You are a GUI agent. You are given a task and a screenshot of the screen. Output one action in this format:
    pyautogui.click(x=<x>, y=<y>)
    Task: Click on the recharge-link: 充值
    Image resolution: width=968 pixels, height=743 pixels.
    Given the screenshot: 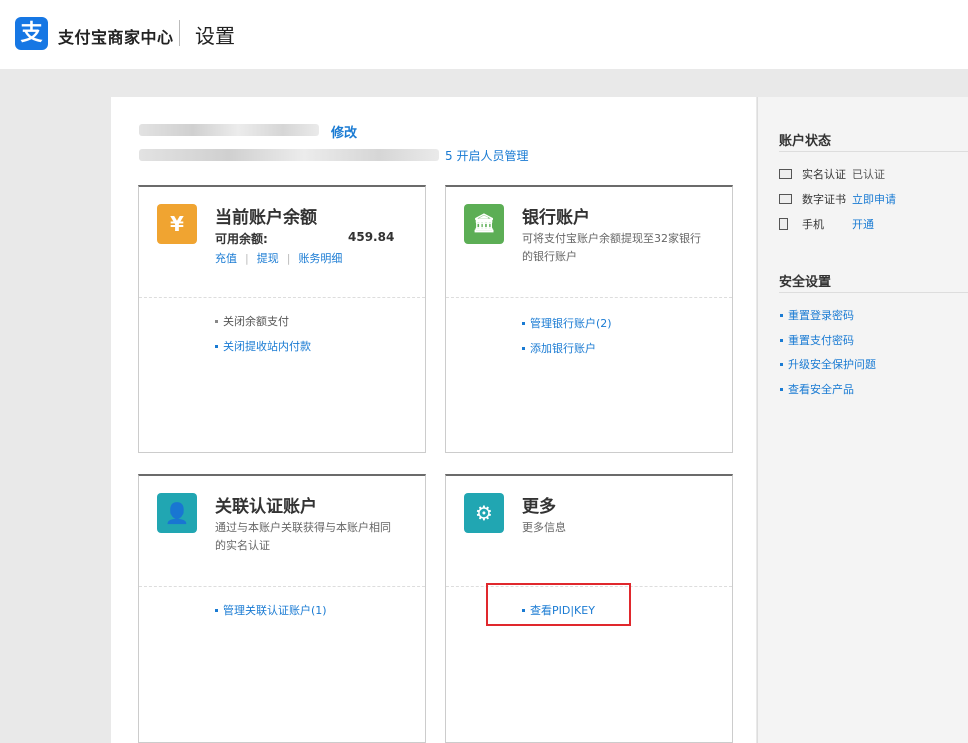 What is the action you would take?
    pyautogui.click(x=226, y=258)
    